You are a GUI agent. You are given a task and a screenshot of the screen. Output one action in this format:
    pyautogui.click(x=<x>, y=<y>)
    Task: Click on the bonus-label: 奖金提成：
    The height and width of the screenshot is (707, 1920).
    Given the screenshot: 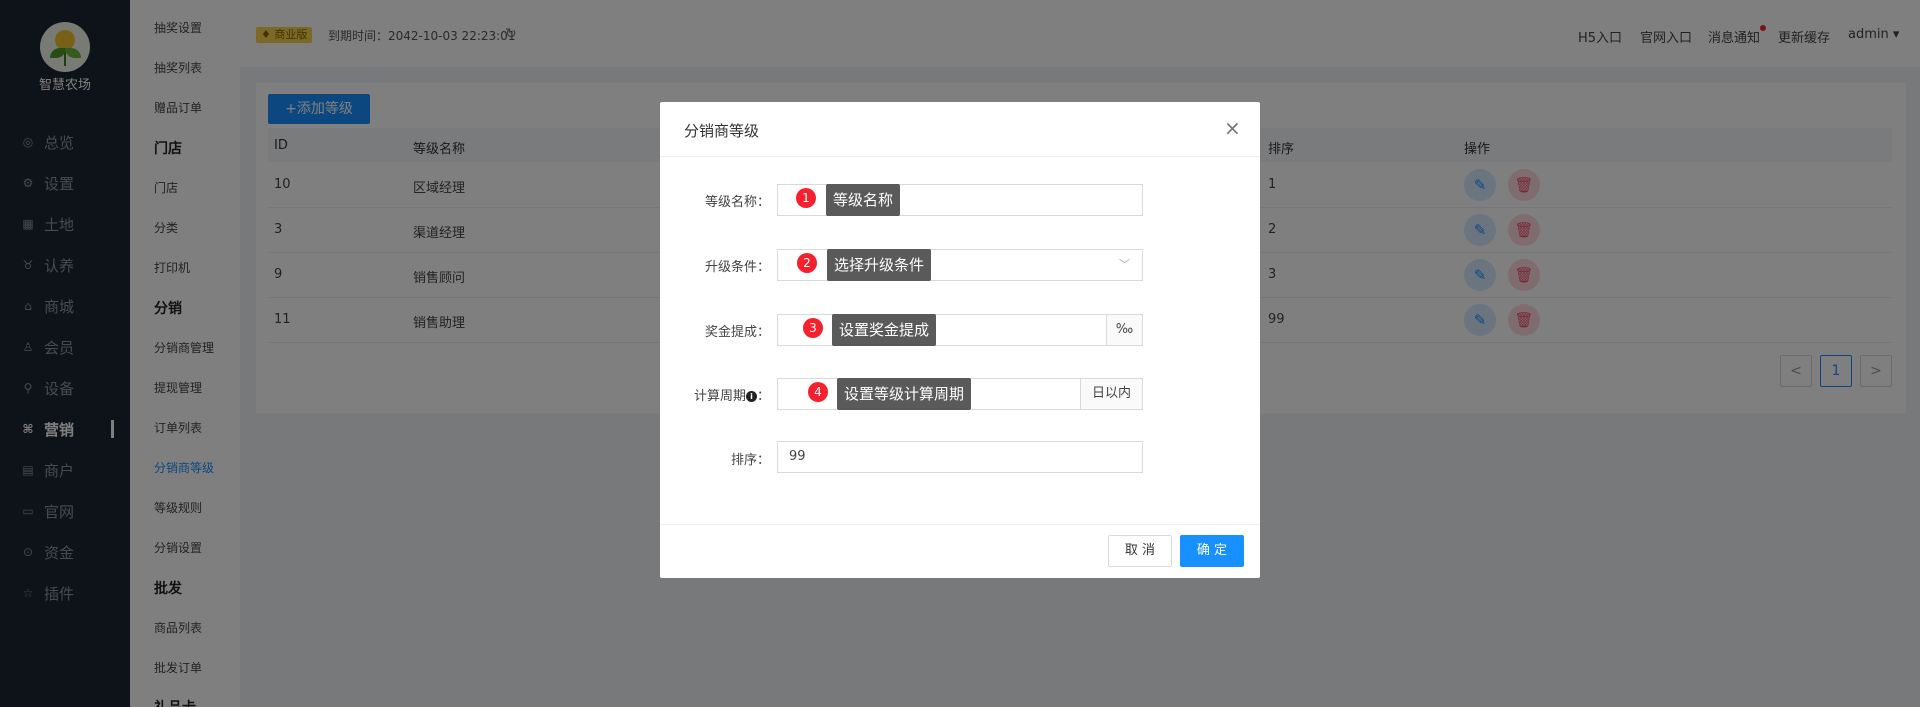 What is the action you would take?
    pyautogui.click(x=737, y=332)
    